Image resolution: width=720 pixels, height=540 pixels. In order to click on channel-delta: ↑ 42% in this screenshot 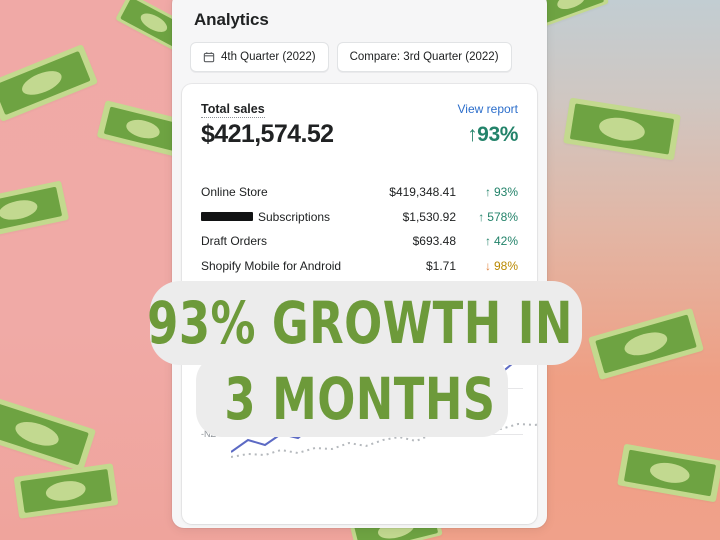, I will do `click(487, 241)`.